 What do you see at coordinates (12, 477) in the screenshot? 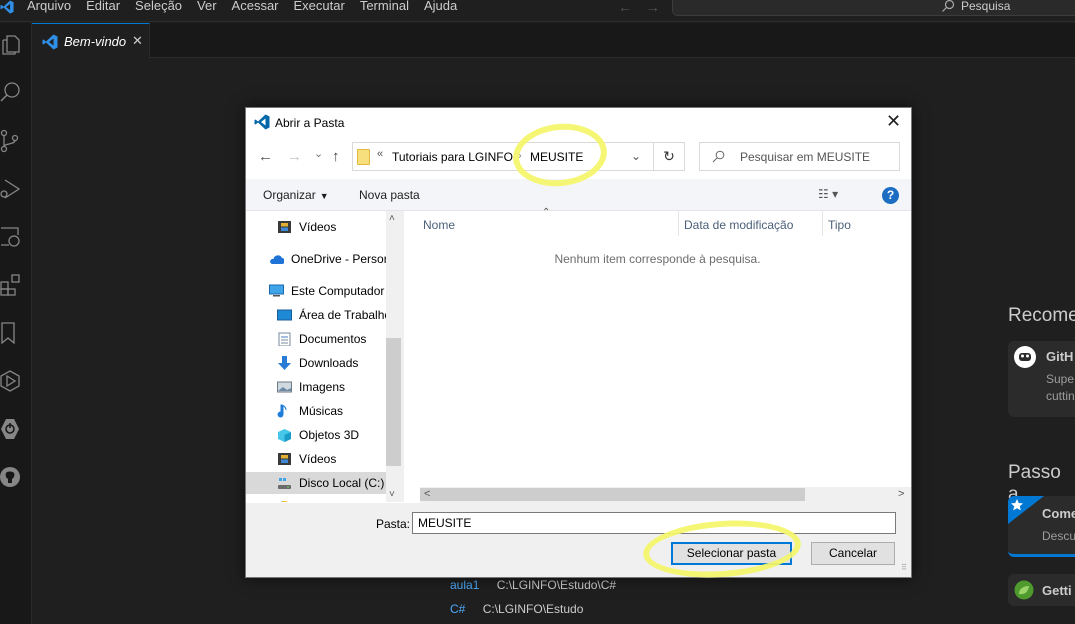
I see `github-icon` at bounding box center [12, 477].